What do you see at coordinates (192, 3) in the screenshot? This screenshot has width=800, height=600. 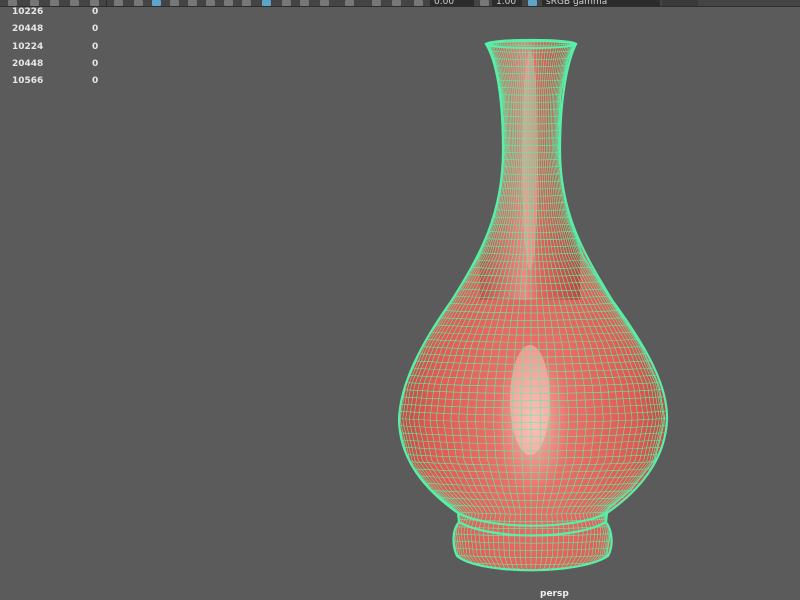 I see `lights-icon` at bounding box center [192, 3].